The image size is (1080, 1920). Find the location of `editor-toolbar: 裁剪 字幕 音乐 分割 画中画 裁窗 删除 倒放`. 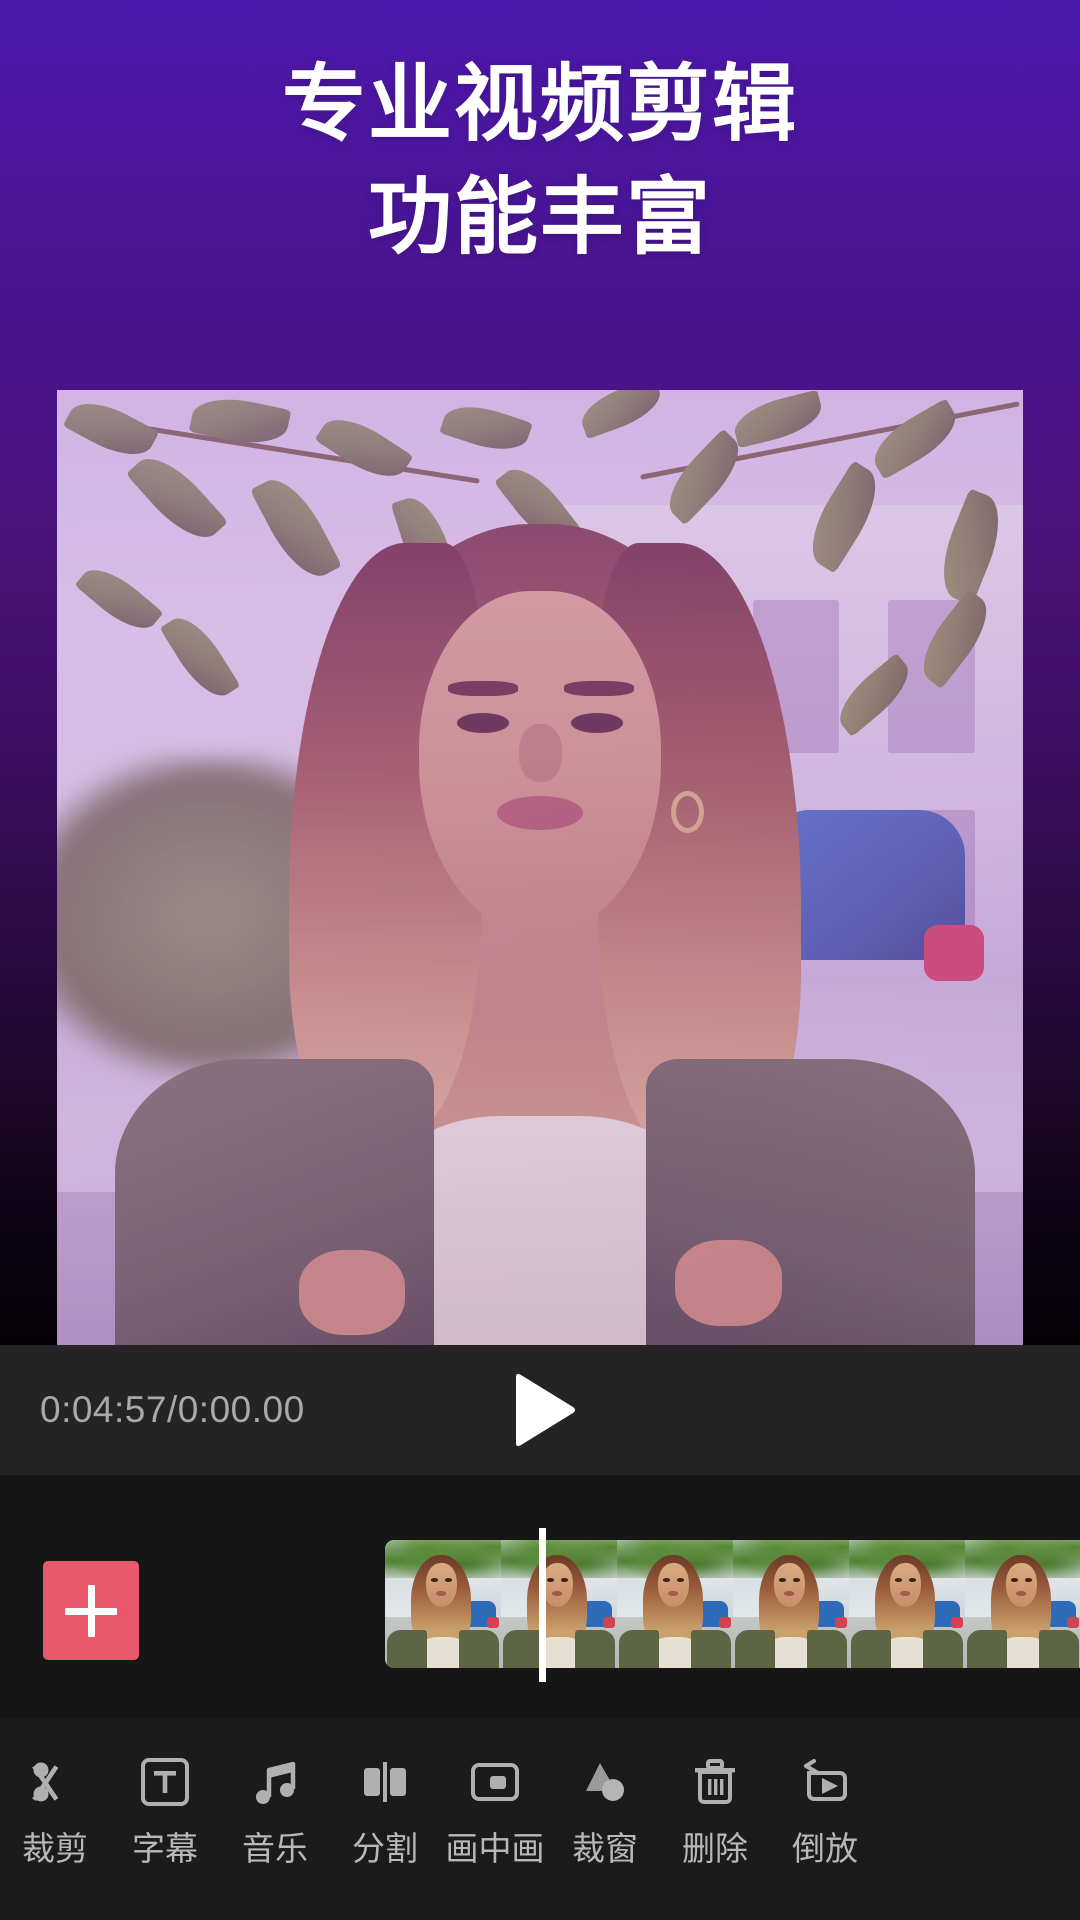

editor-toolbar: 裁剪 字幕 音乐 分割 画中画 裁窗 删除 倒放 is located at coordinates (540, 1819).